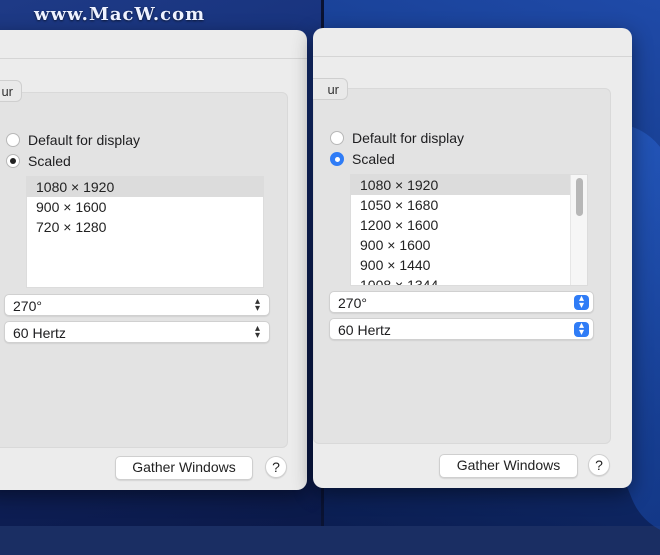 This screenshot has width=660, height=555. I want to click on list-item: 720 × 1280, so click(145, 227).